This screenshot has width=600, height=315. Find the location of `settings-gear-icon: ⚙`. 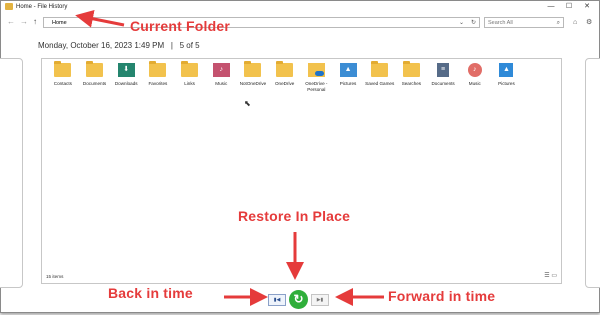

settings-gear-icon: ⚙ is located at coordinates (589, 23).